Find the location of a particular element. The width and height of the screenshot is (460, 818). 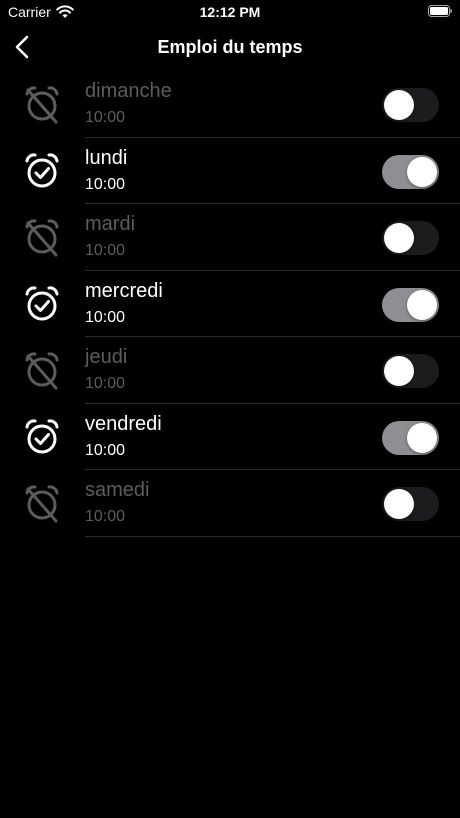

status-bar: Carrier 12:12 PM is located at coordinates (230, 12).